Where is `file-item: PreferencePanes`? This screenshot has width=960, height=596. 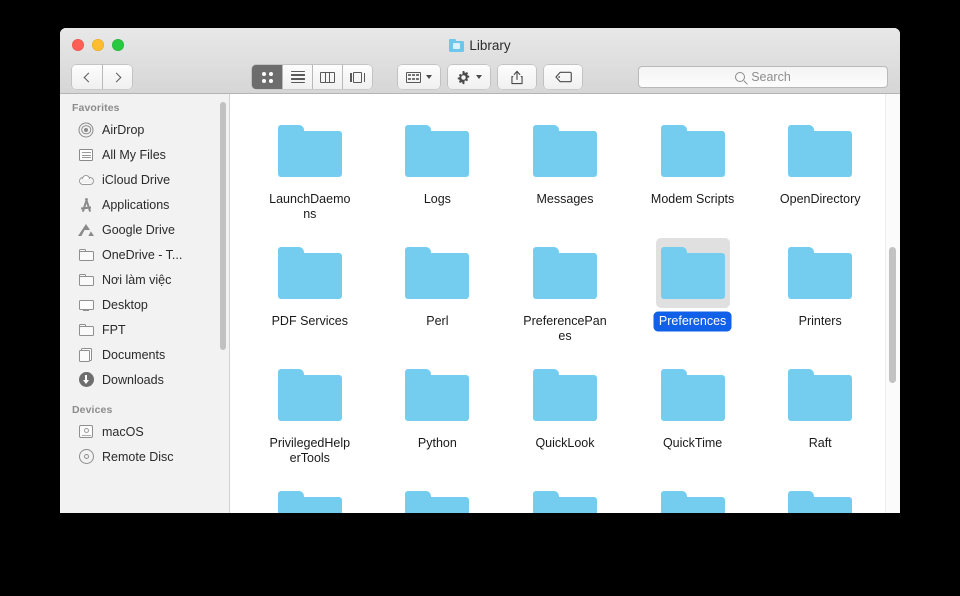
file-item: PreferencePanes is located at coordinates (565, 293).